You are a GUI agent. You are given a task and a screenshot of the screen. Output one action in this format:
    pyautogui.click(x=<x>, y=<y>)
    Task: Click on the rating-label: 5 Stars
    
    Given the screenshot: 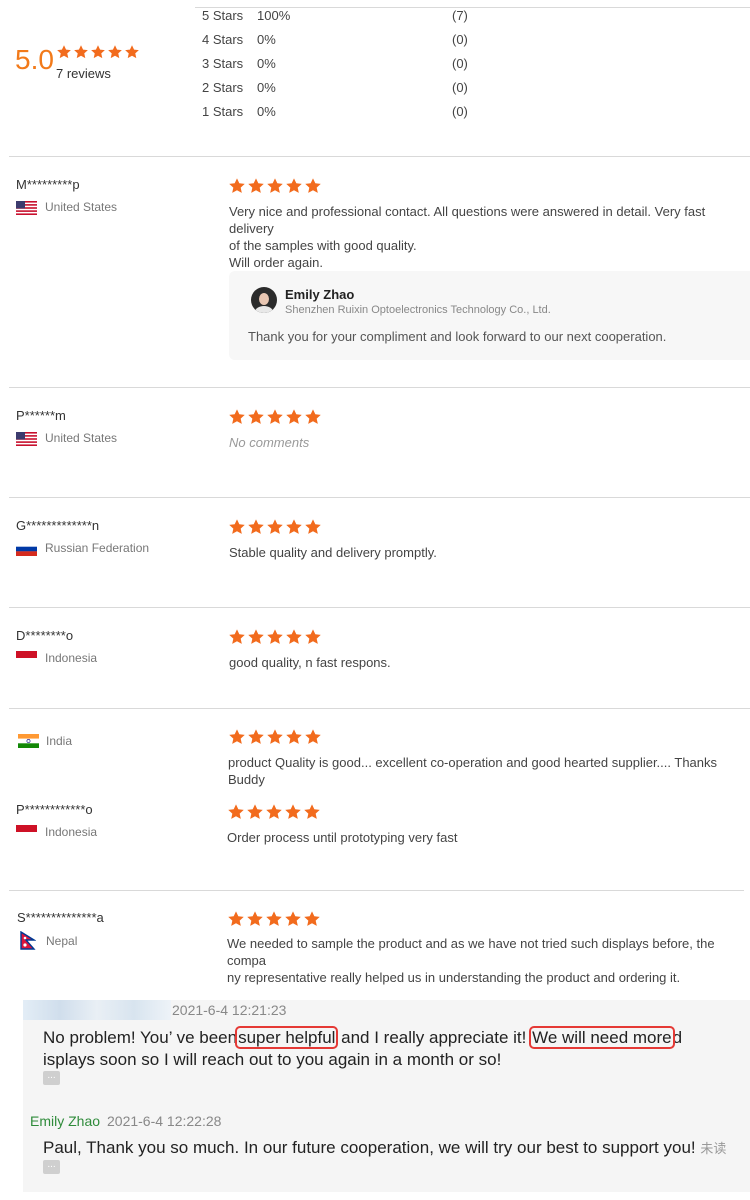 What is the action you would take?
    pyautogui.click(x=223, y=15)
    